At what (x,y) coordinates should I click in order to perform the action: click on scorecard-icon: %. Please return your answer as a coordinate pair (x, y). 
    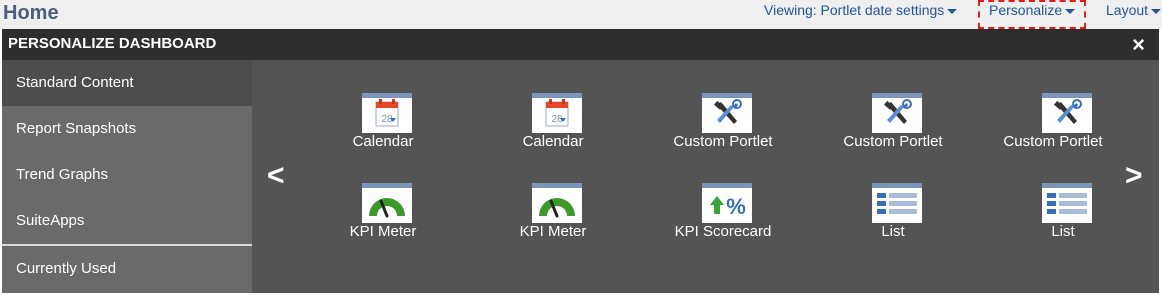
    Looking at the image, I should click on (727, 203).